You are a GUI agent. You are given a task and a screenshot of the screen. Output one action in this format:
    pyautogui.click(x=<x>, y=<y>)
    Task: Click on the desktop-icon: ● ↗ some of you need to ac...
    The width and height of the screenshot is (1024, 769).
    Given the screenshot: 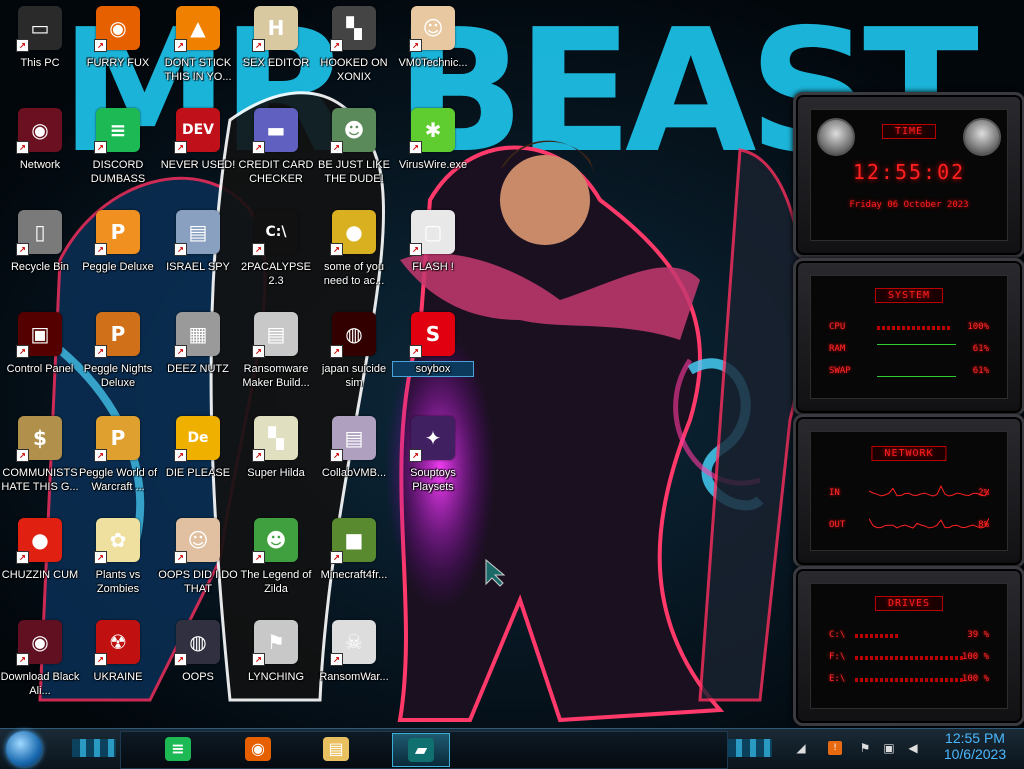 What is the action you would take?
    pyautogui.click(x=354, y=249)
    